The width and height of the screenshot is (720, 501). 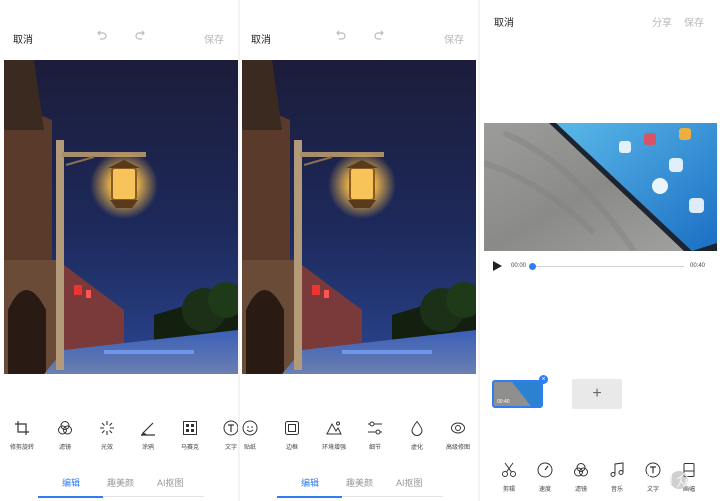 I want to click on blur-icon, so click(x=417, y=428).